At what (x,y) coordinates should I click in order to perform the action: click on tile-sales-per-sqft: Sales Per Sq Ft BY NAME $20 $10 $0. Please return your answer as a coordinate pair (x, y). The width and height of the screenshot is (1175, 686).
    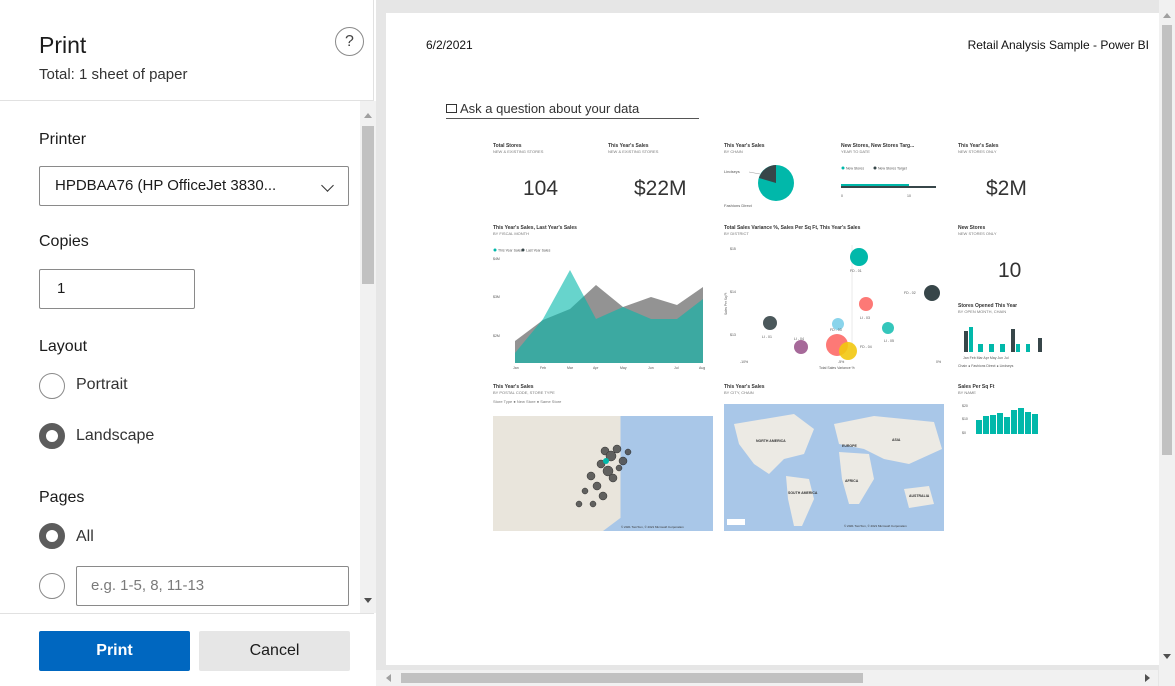
    Looking at the image, I should click on (1013, 424).